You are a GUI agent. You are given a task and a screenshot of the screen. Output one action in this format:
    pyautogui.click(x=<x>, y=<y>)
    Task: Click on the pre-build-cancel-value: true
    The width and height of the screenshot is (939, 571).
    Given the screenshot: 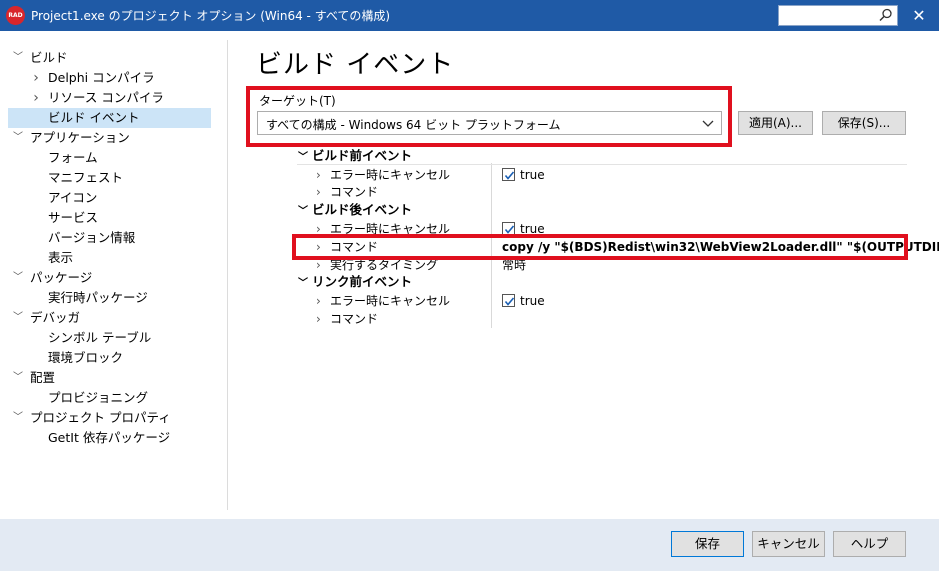 What is the action you would take?
    pyautogui.click(x=532, y=175)
    